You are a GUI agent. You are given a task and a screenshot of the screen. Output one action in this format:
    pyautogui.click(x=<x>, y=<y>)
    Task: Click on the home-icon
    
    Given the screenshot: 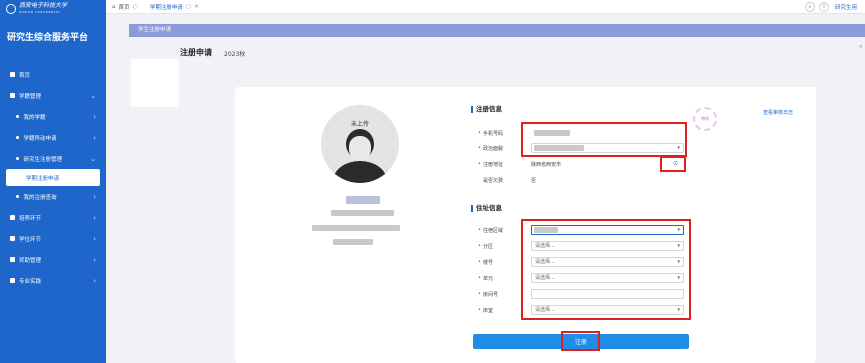 What is the action you would take?
    pyautogui.click(x=12, y=74)
    